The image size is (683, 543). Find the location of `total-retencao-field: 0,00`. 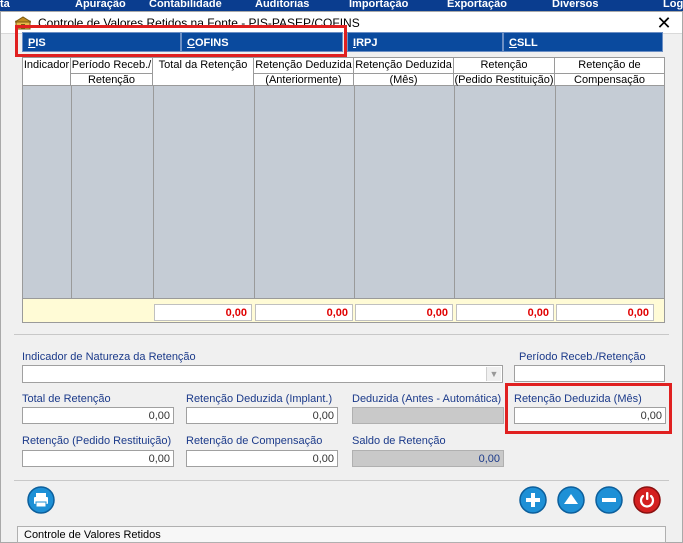

total-retencao-field: 0,00 is located at coordinates (98, 415).